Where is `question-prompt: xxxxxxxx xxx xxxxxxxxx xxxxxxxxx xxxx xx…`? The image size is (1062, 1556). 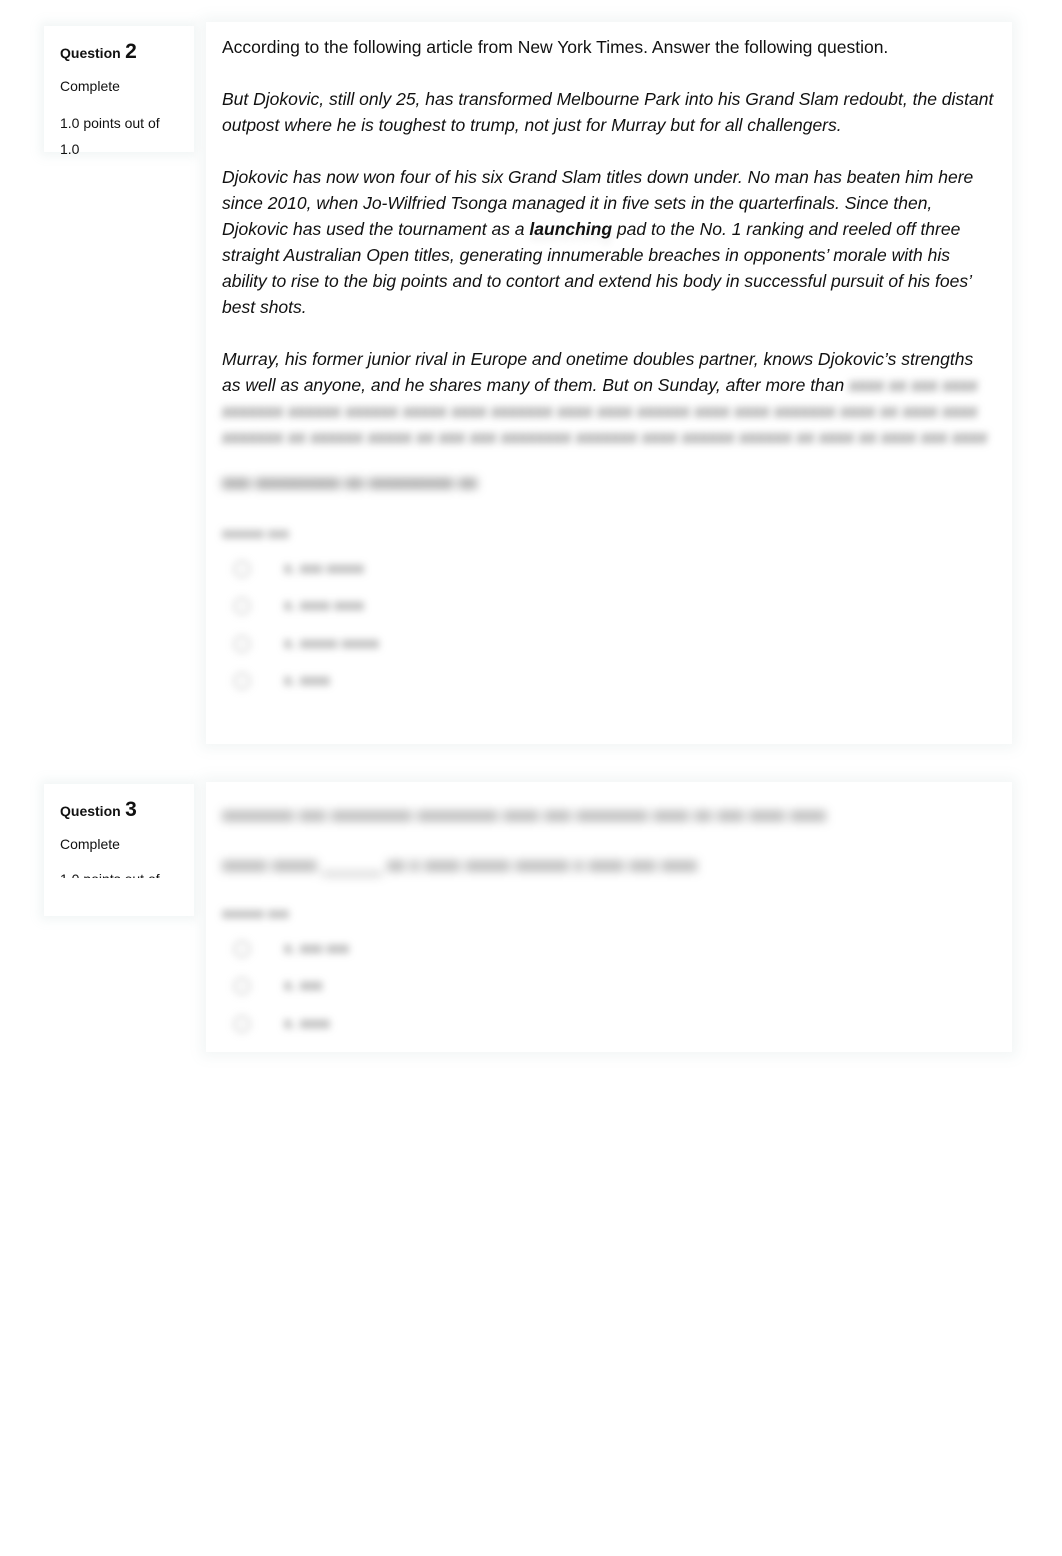 question-prompt: xxxxxxxx xxx xxxxxxxxx xxxxxxxxx xxxx xx… is located at coordinates (524, 815).